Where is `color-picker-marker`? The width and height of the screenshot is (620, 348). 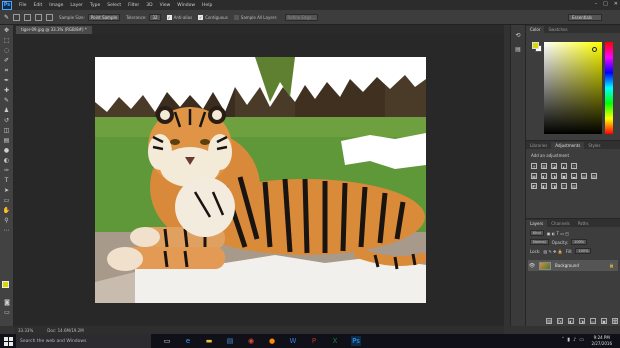
color-picker-marker is located at coordinates (594, 49).